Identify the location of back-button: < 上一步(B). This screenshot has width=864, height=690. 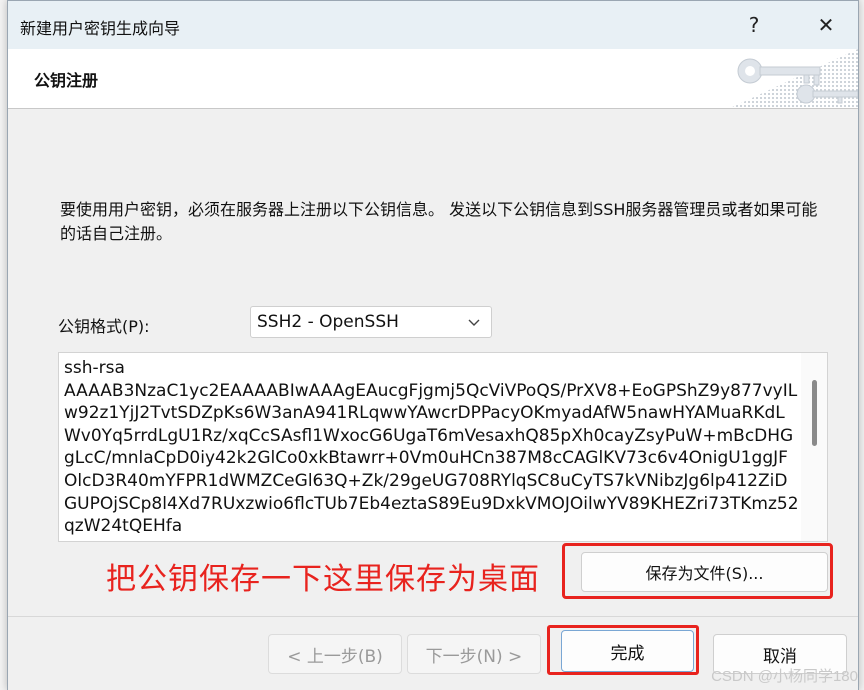
(335, 654).